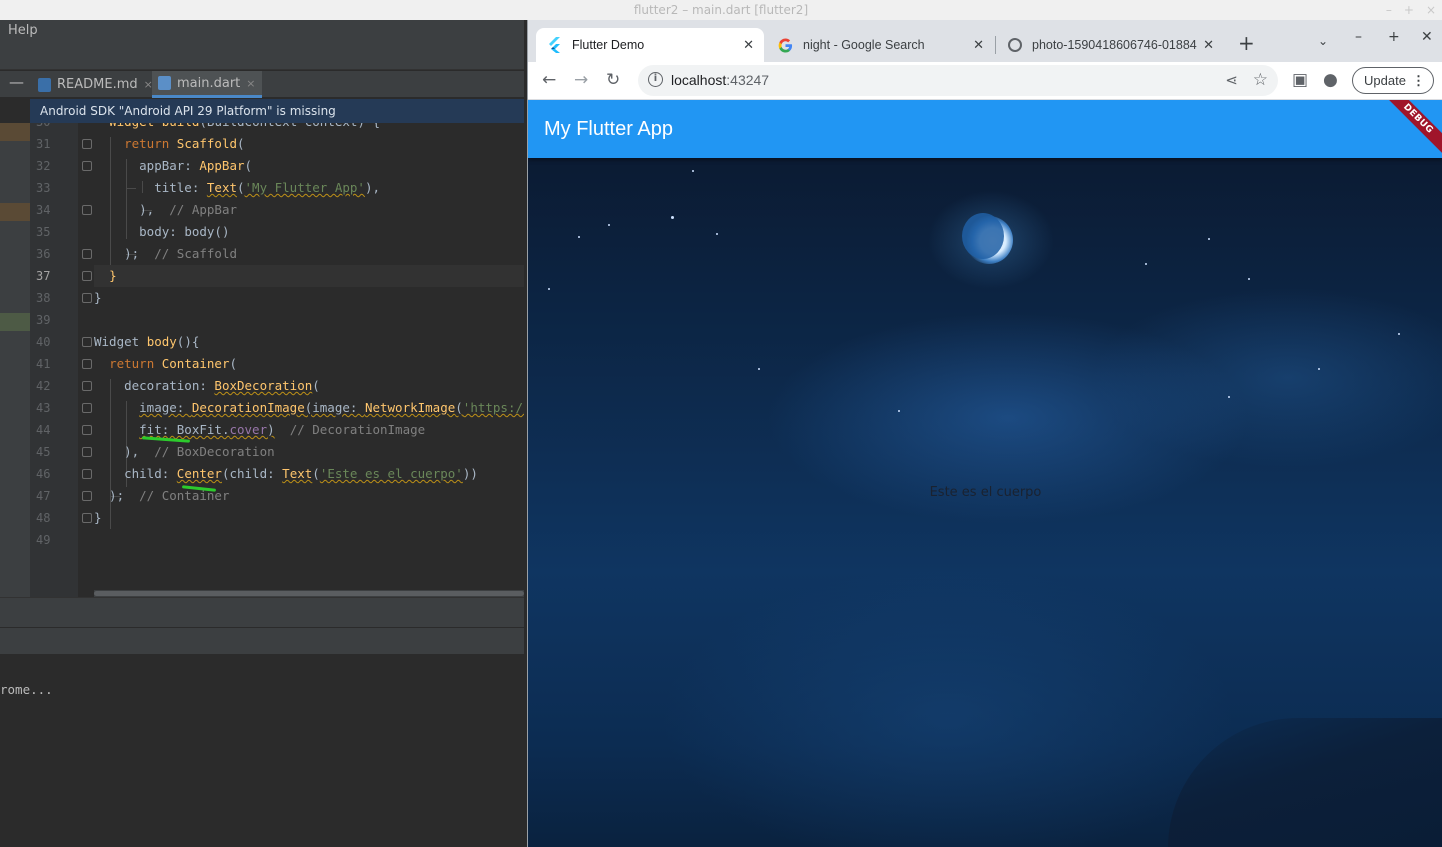 Image resolution: width=1442 pixels, height=847 pixels. What do you see at coordinates (720, 80) in the screenshot?
I see `url-text: localhost:43247` at bounding box center [720, 80].